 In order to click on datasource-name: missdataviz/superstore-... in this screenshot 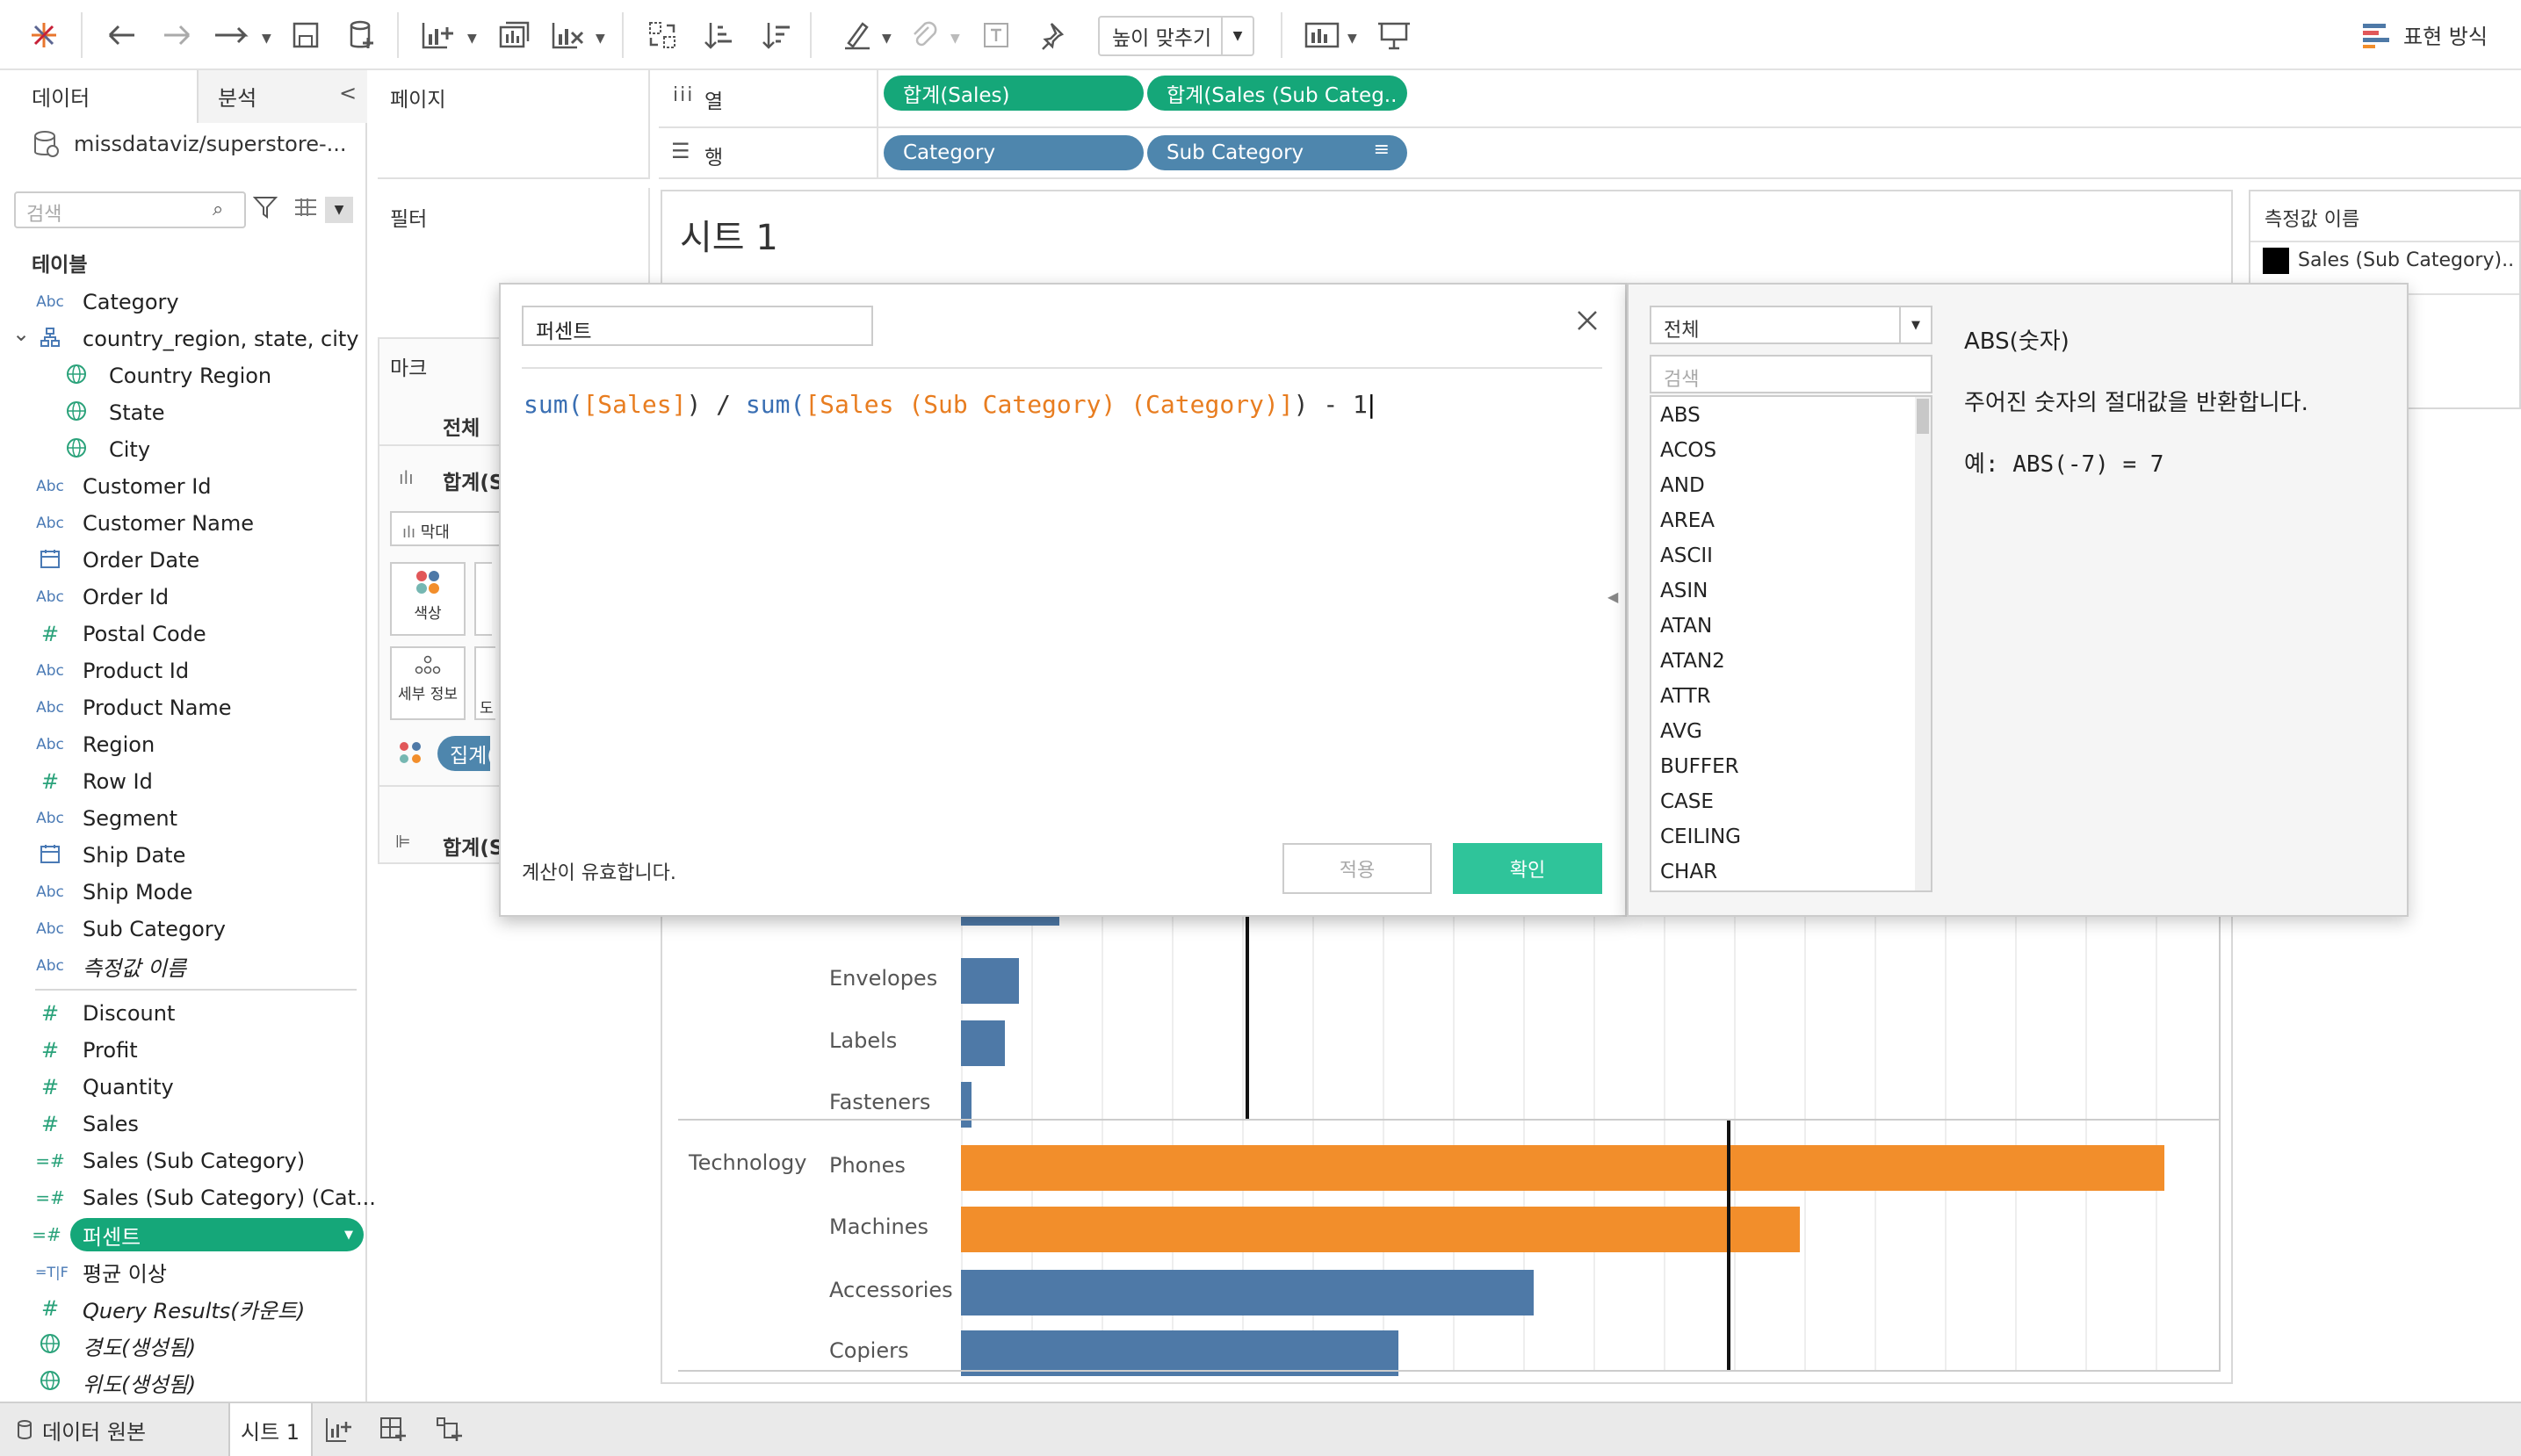, I will do `click(210, 144)`.